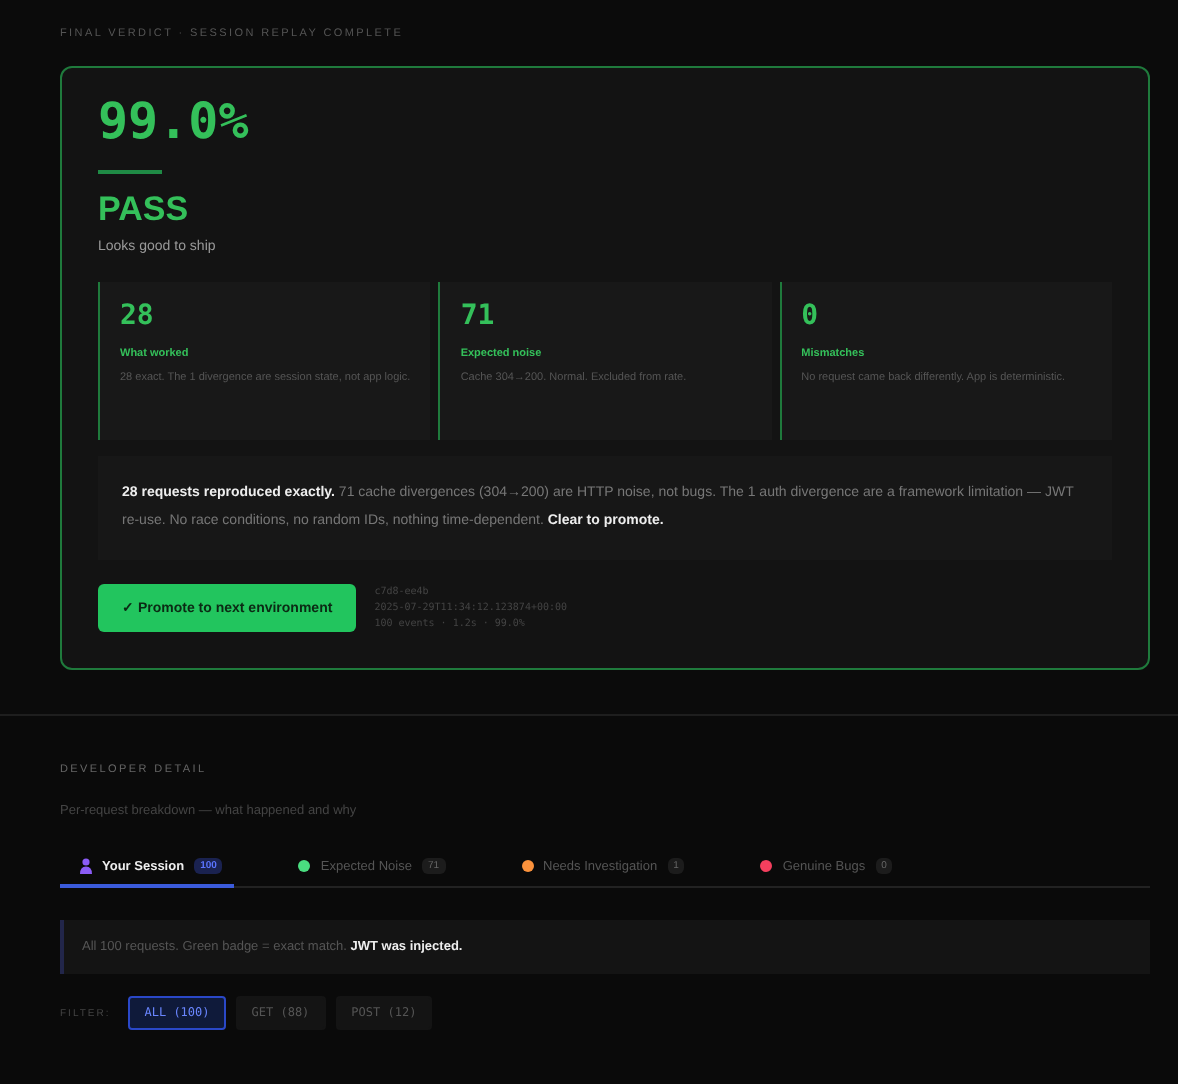 The image size is (1178, 1084). Describe the element at coordinates (138, 316) in the screenshot. I see `stat-value: 28` at that location.